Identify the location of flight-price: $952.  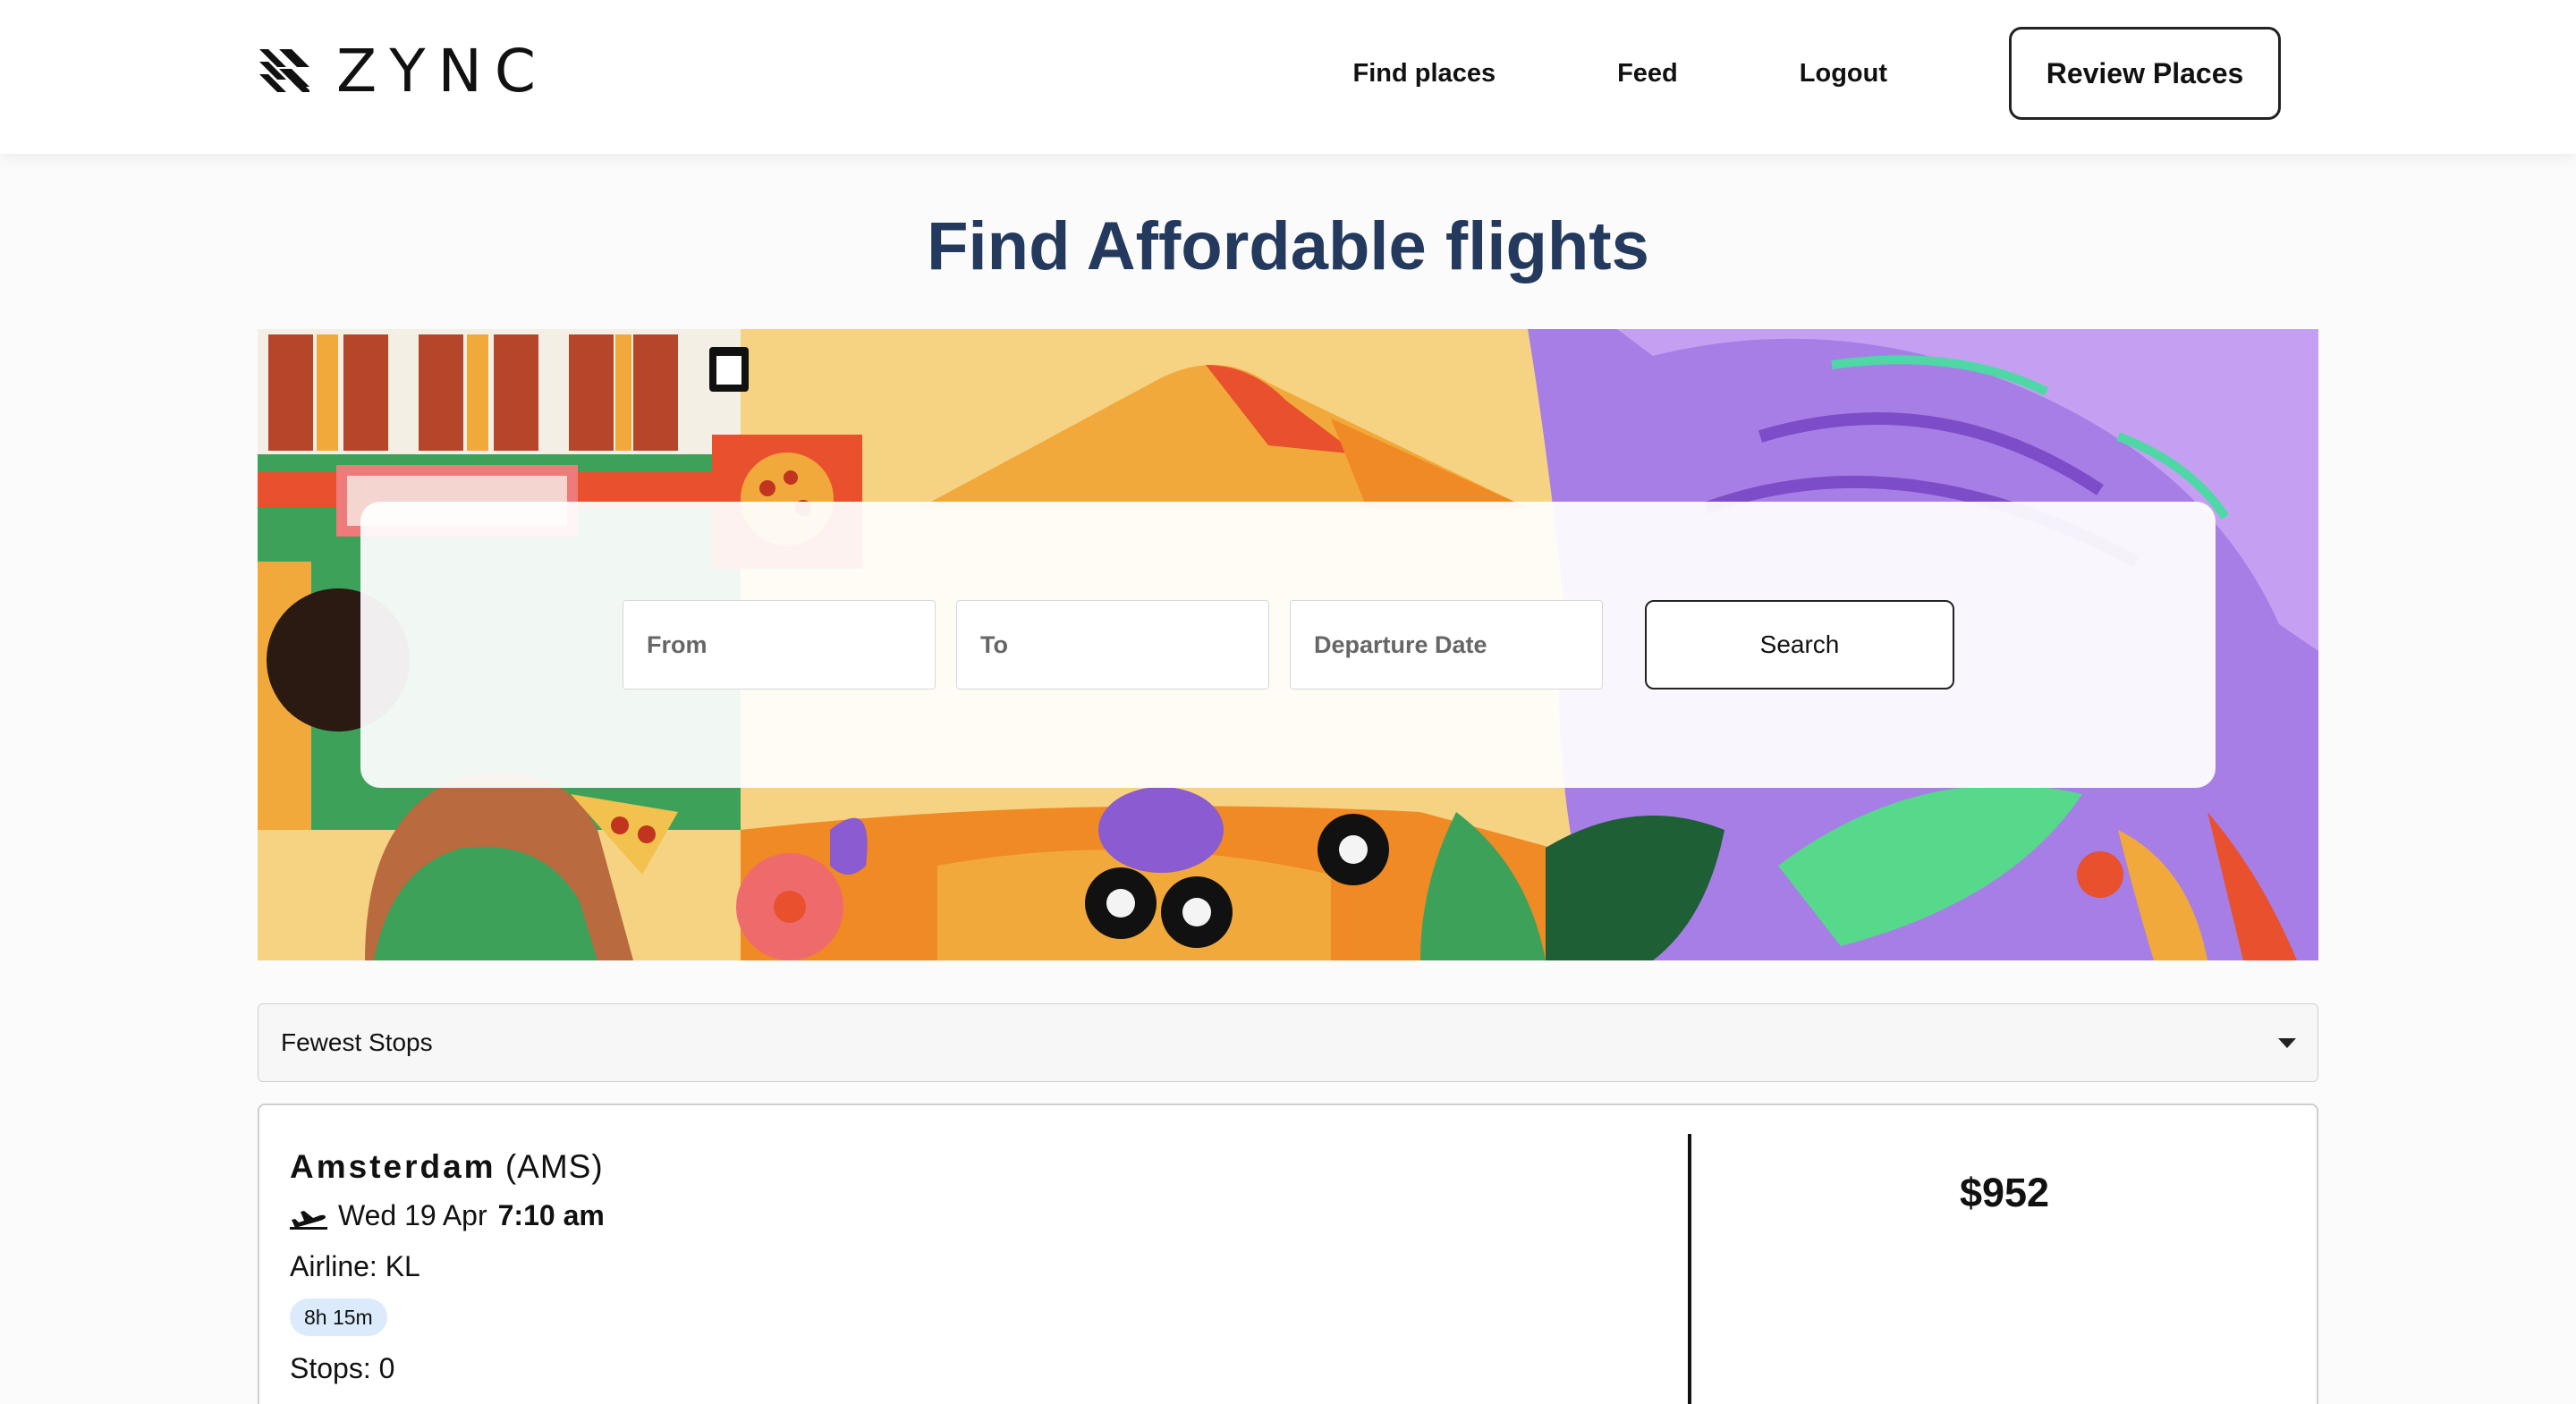
(2004, 1193).